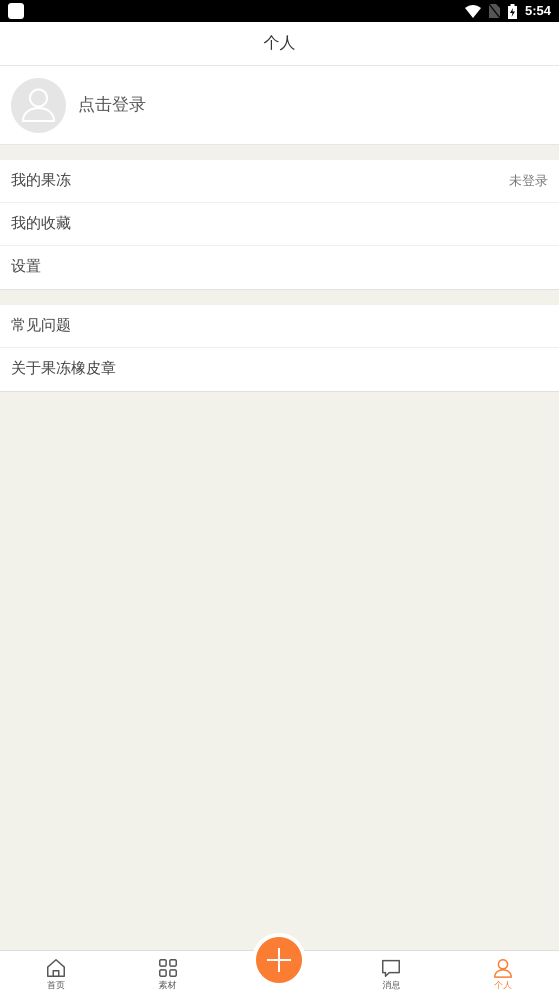 The image size is (559, 995). Describe the element at coordinates (391, 985) in the screenshot. I see `nav-label: 消息` at that location.